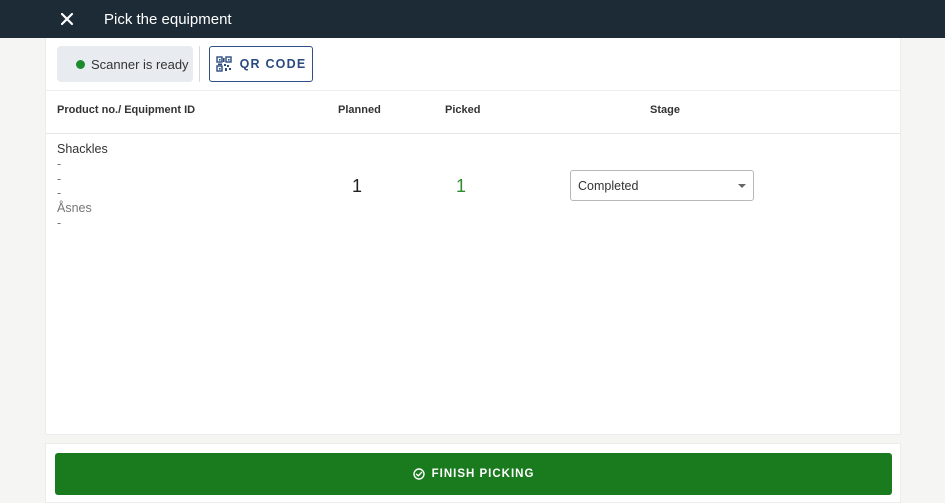  I want to click on top-app-bar: Pick the equipment, so click(472, 19).